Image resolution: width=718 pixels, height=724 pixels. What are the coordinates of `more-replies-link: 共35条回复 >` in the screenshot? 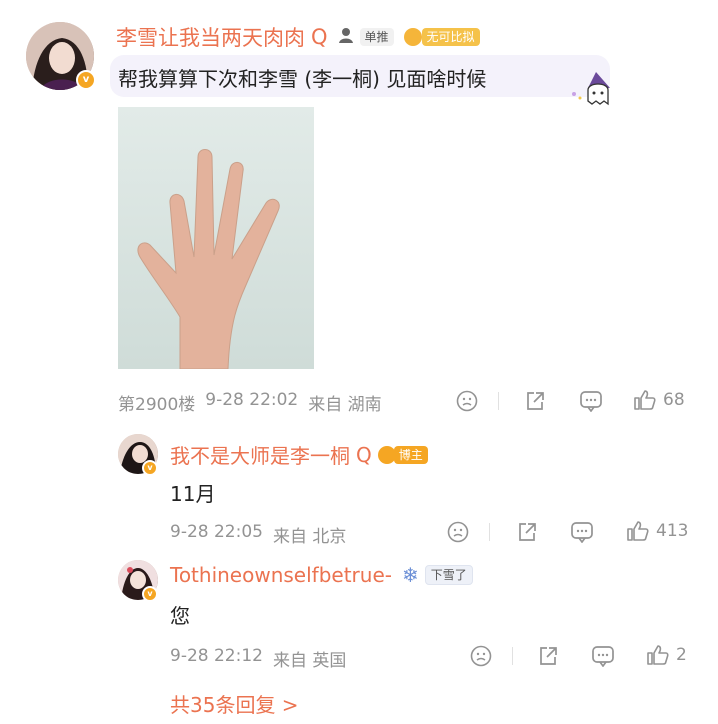 It's located at (234, 703).